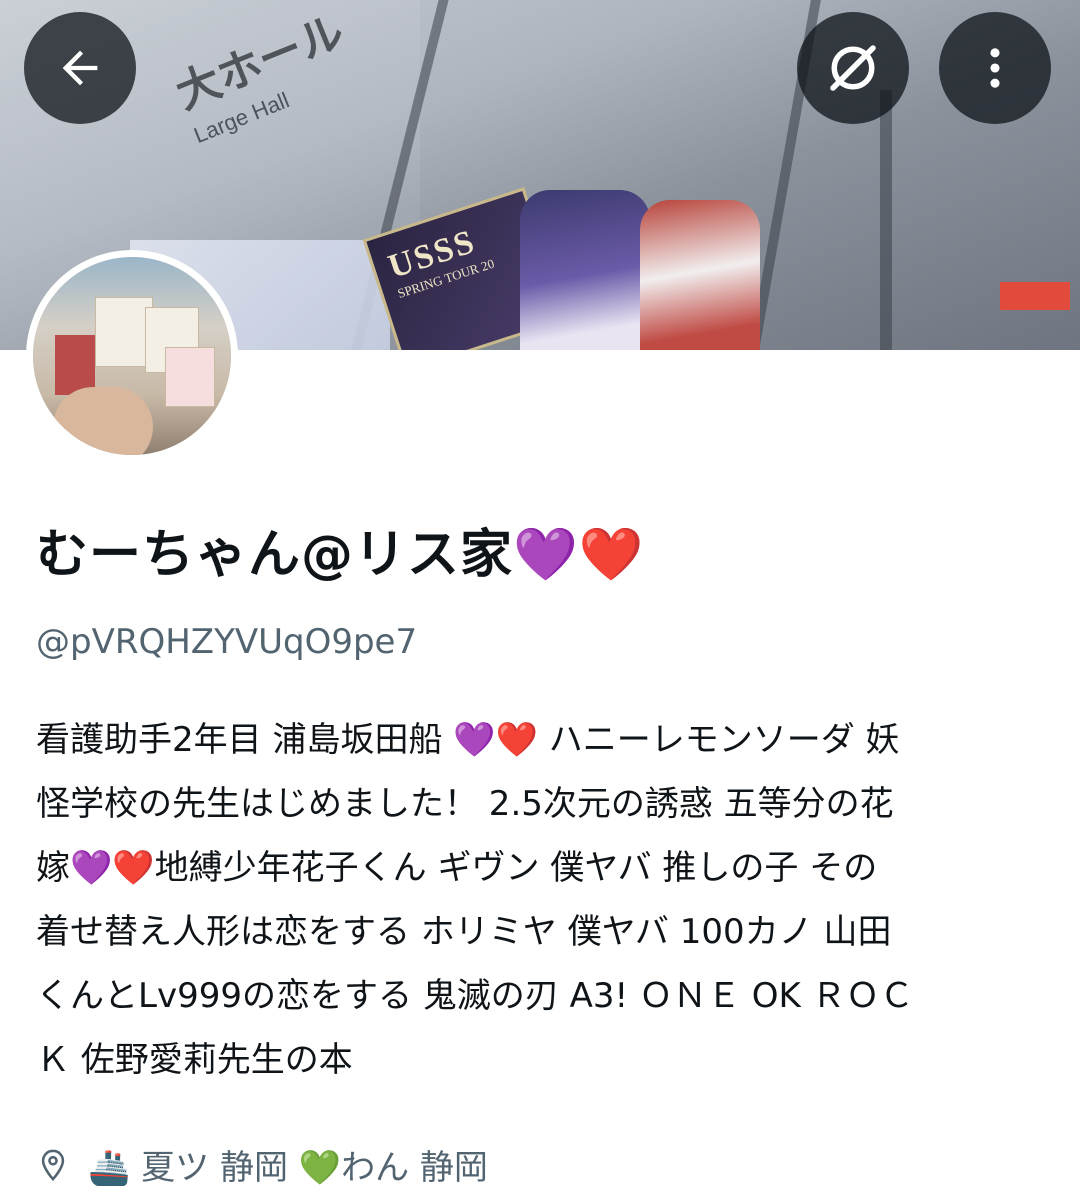  I want to click on grok-button, so click(853, 68).